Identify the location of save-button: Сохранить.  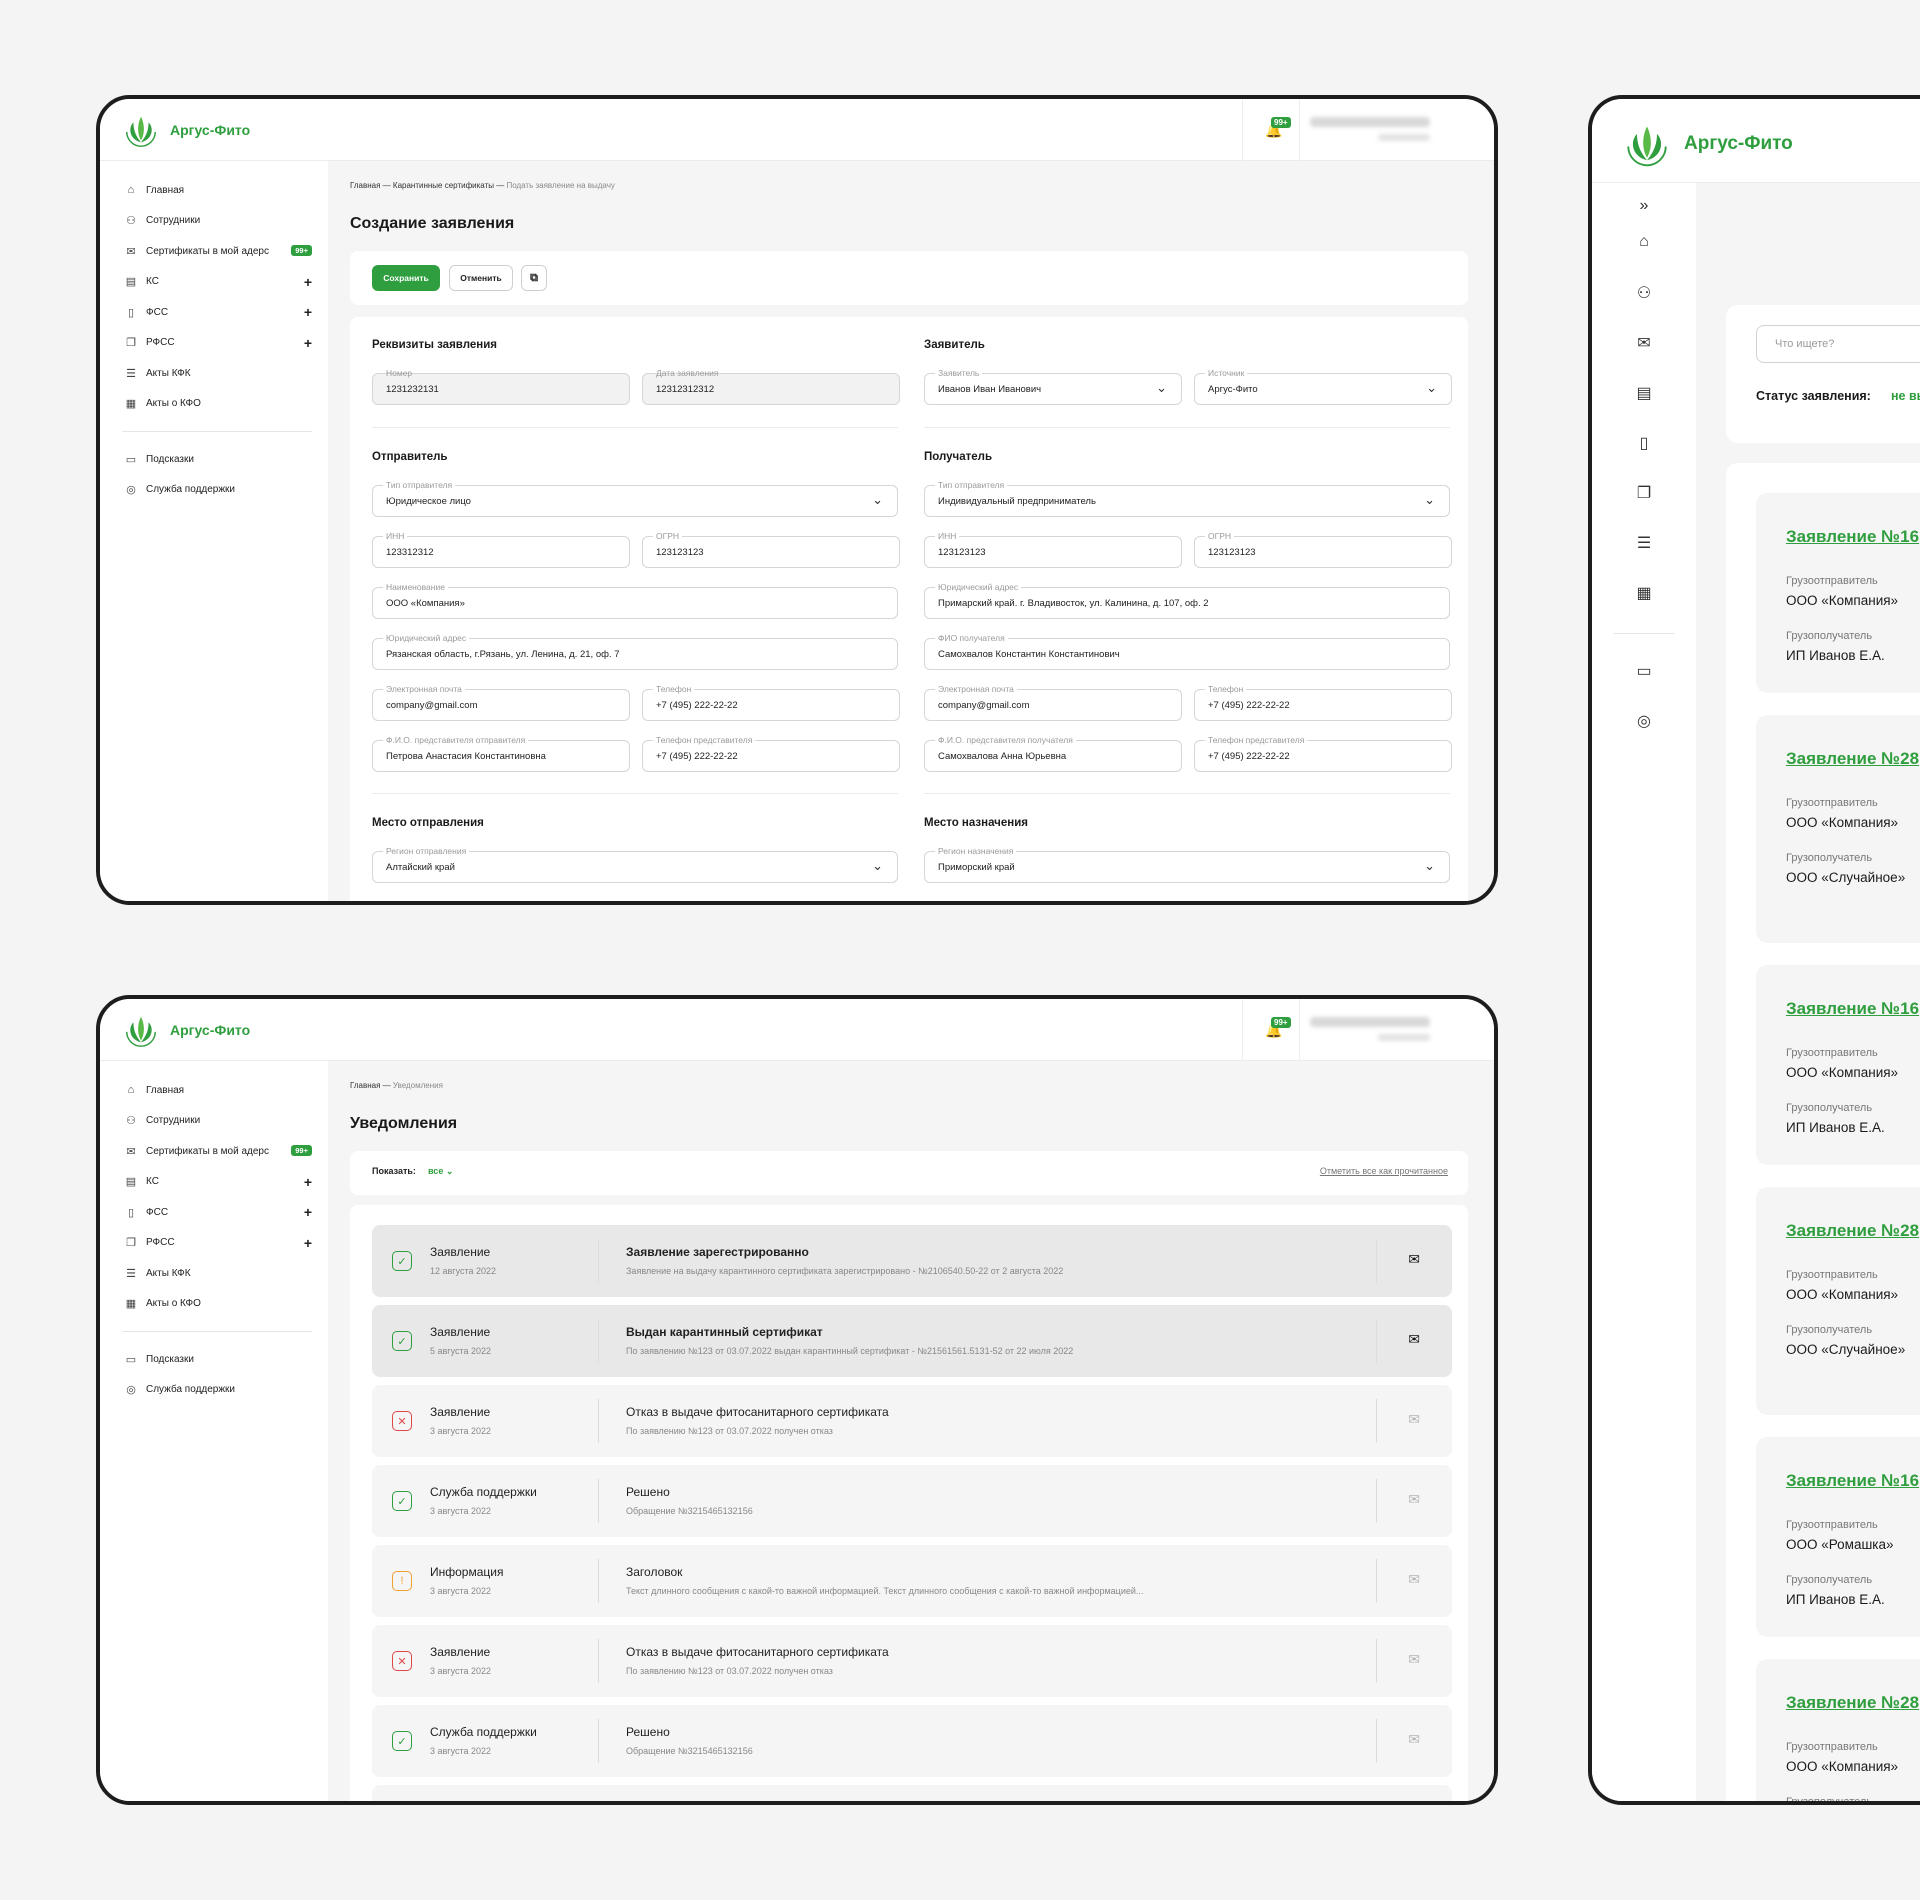
(406, 278).